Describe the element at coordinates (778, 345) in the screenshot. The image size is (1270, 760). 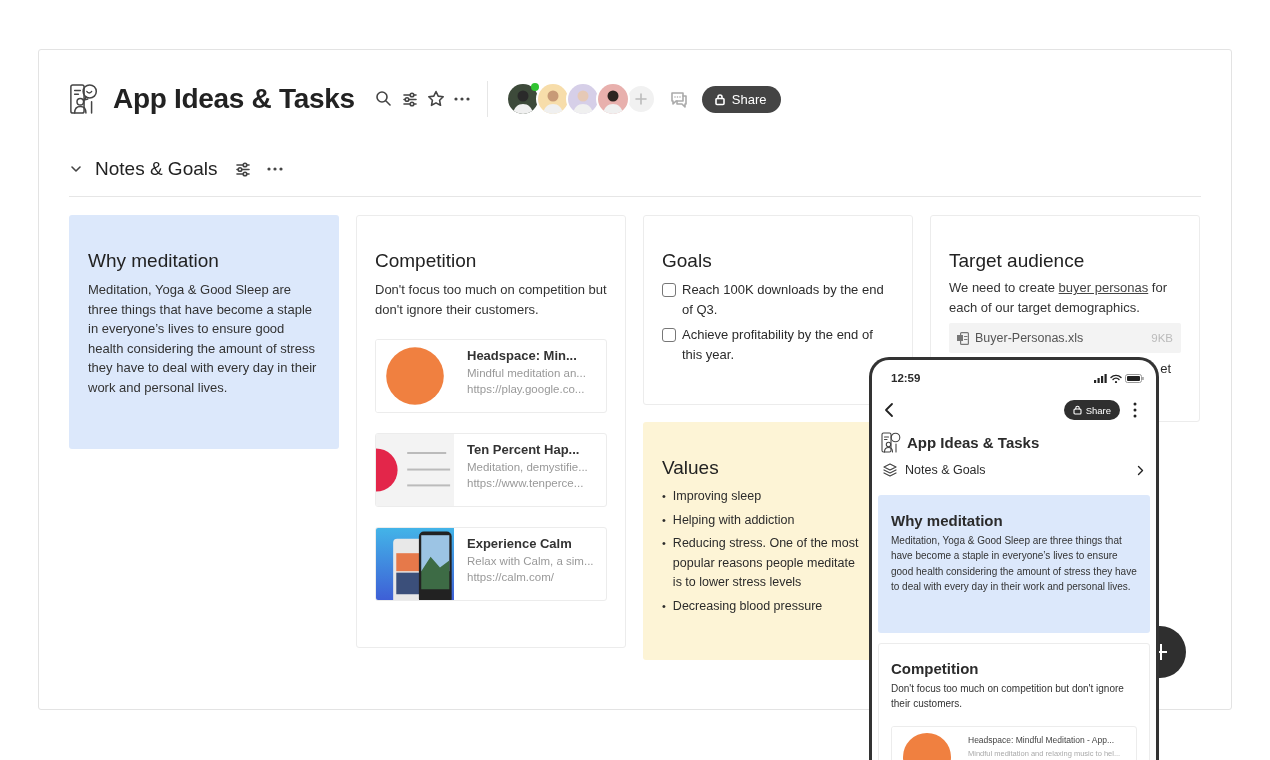
I see `checklist-item: Achieve profitability by the end of this year.` at that location.